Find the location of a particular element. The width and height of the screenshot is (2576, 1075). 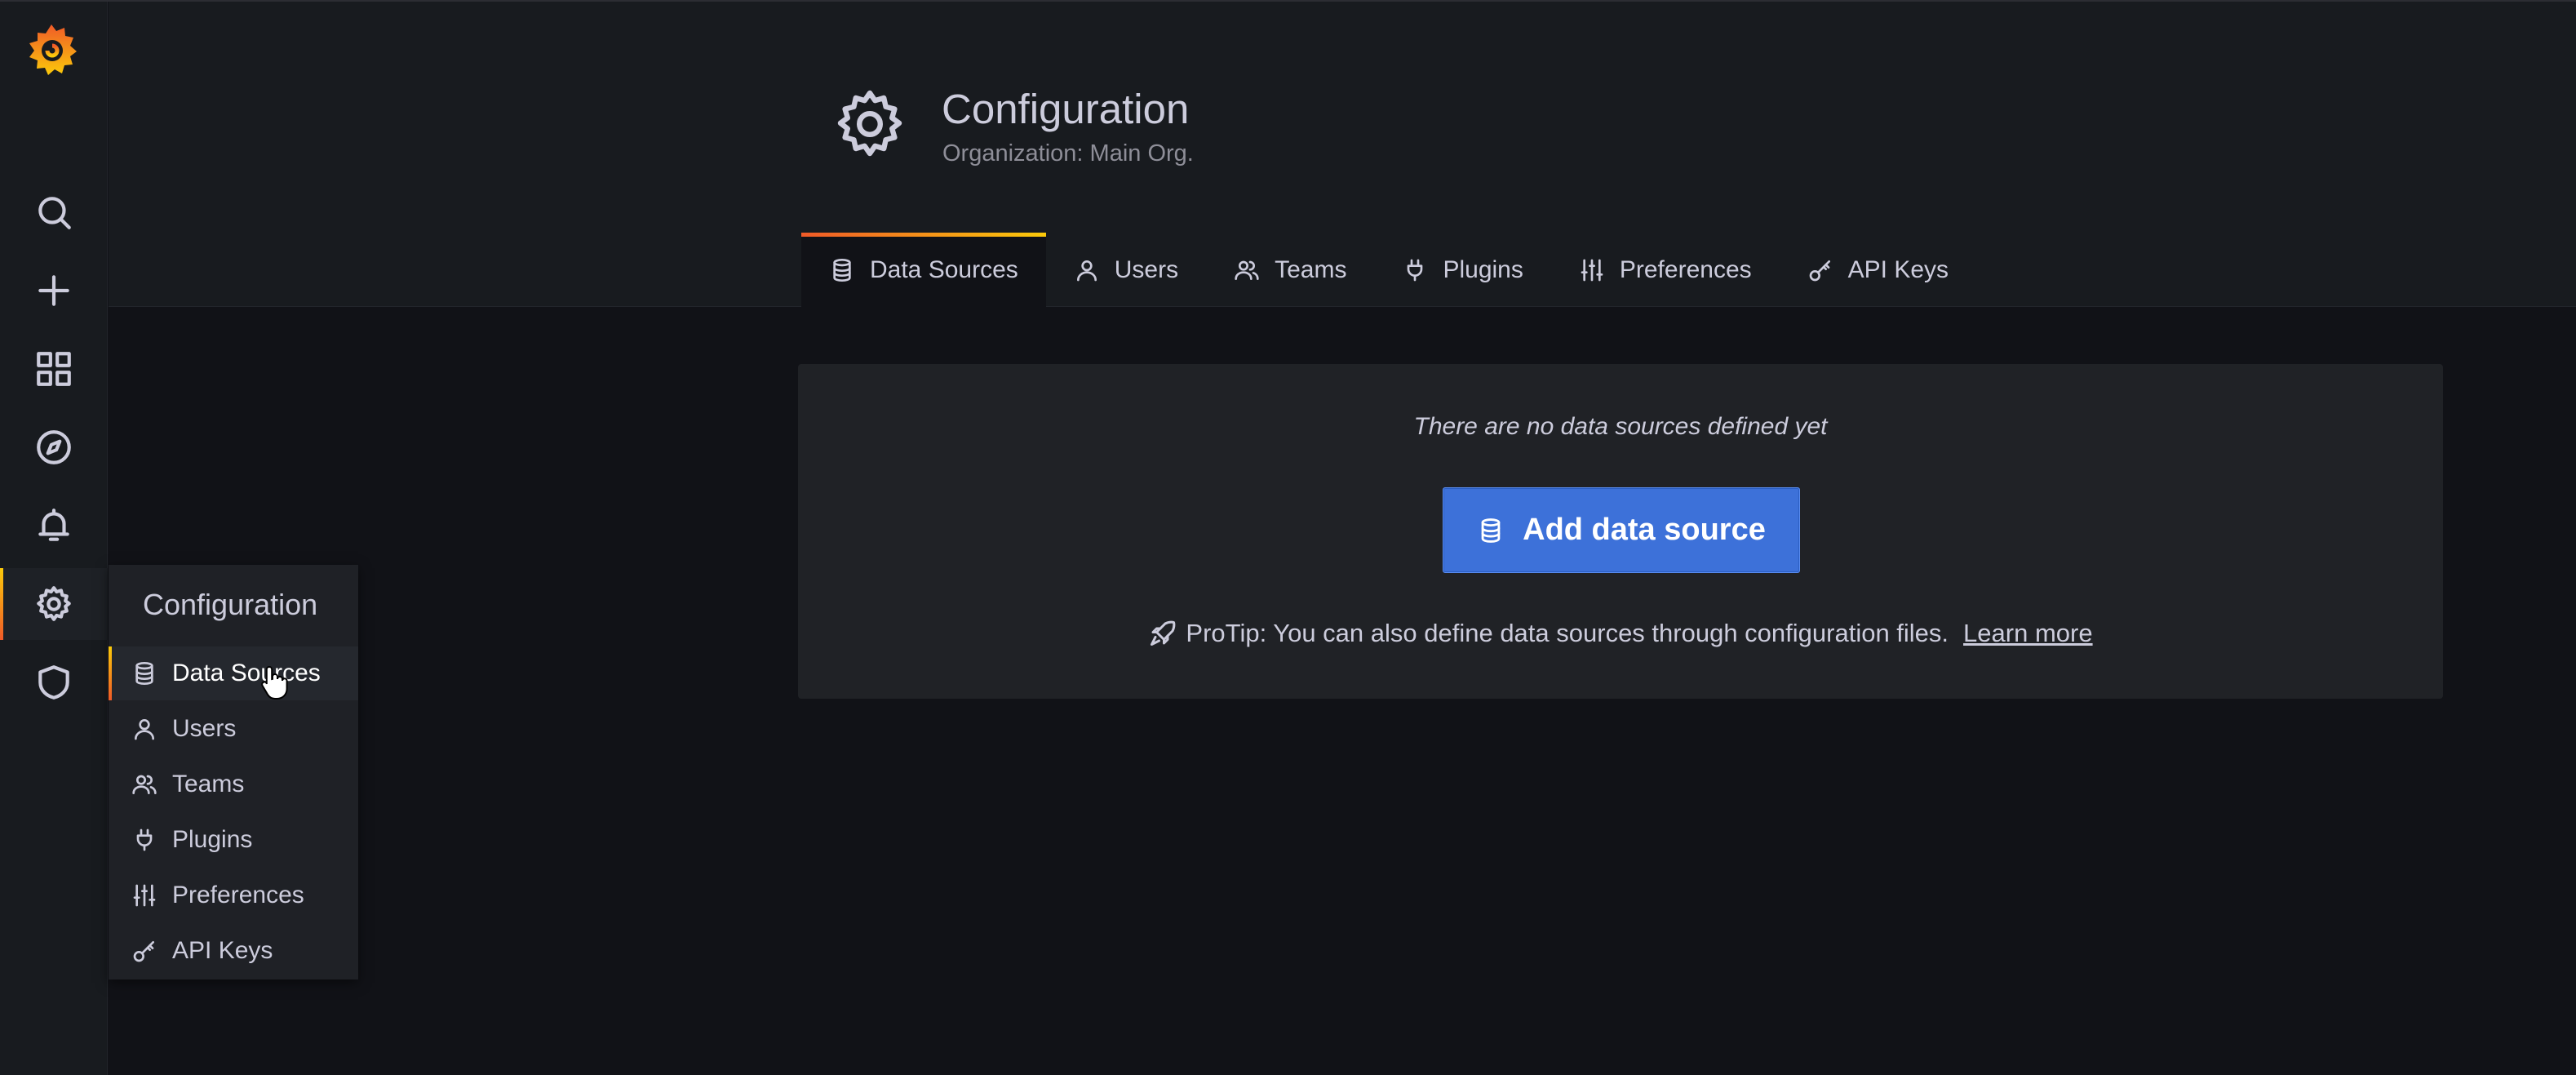

flyout-item-preferences: Preferences is located at coordinates (233, 895).